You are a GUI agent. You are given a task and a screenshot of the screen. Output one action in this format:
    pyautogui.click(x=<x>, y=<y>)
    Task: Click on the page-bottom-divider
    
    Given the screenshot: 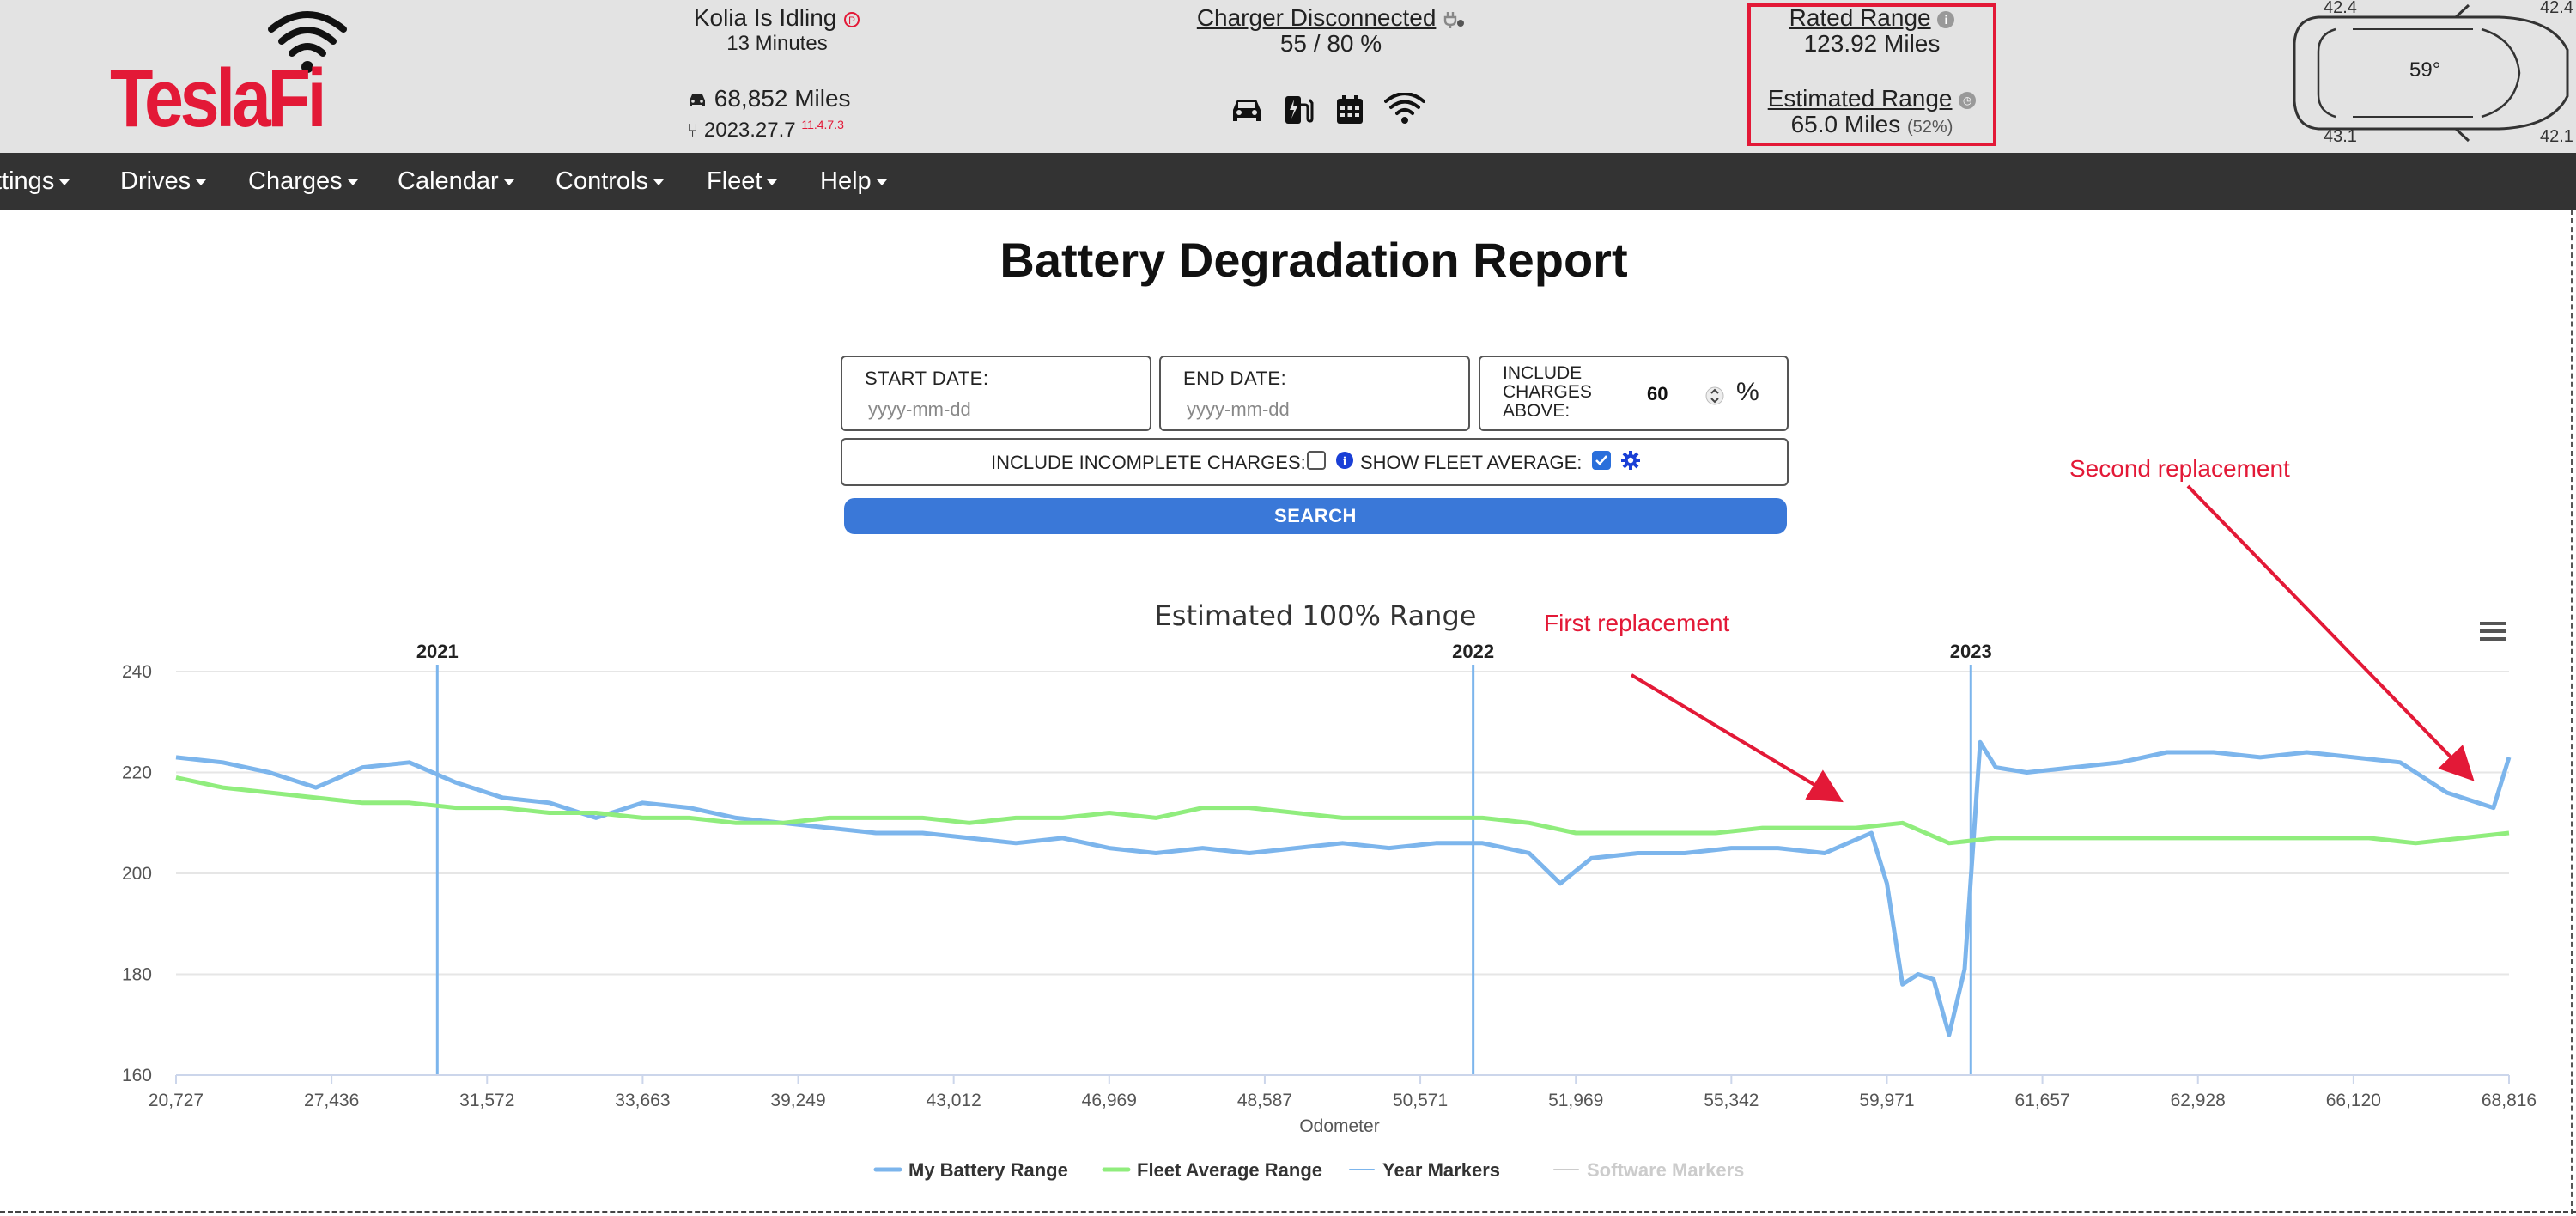 What is the action you would take?
    pyautogui.click(x=1288, y=1212)
    